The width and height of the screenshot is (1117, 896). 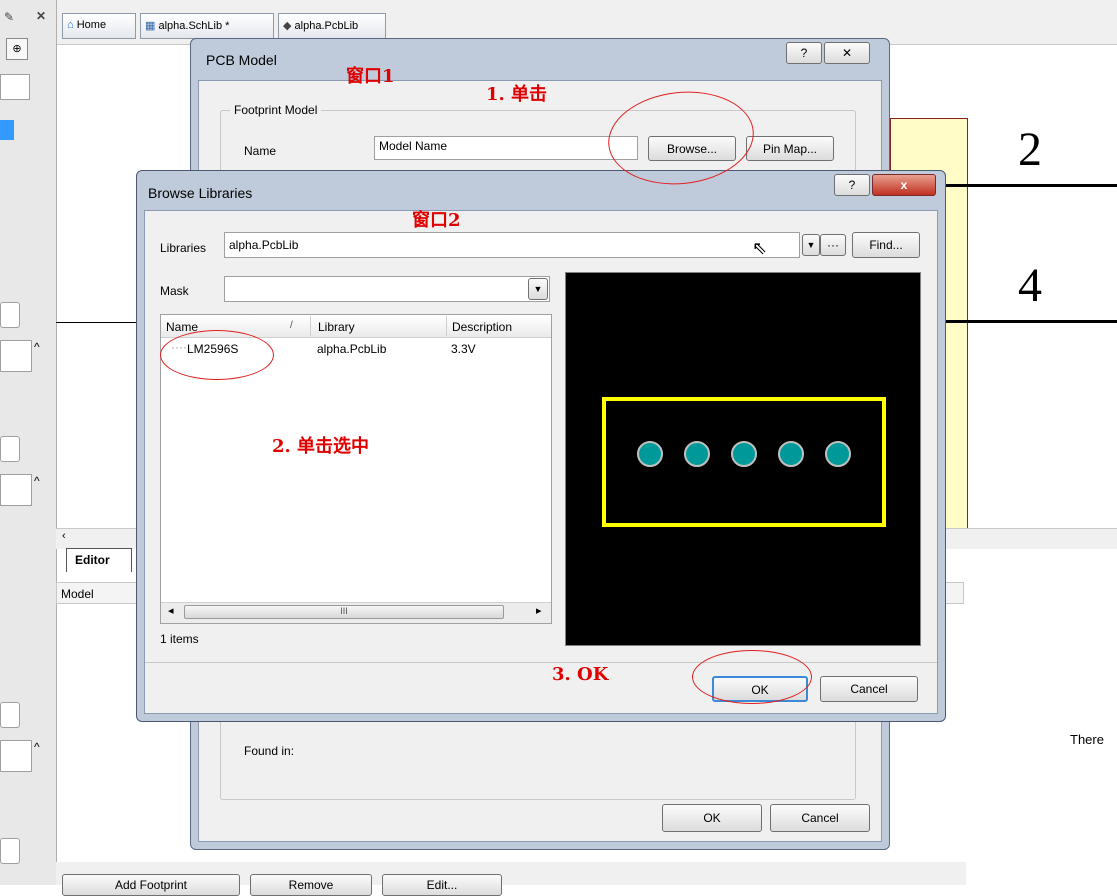 I want to click on zoom-icon: ⊕, so click(x=17, y=49).